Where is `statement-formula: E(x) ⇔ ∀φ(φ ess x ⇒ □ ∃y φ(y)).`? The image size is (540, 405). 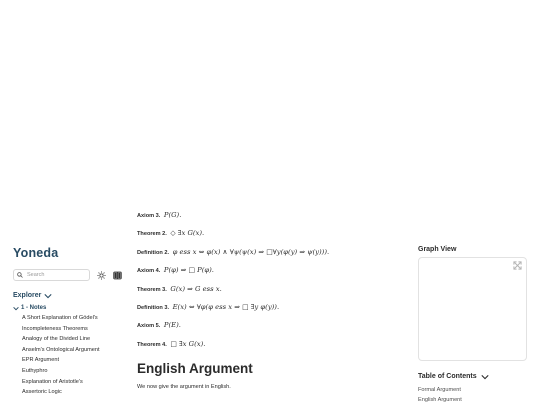 statement-formula: E(x) ⇔ ∀φ(φ ess x ⇒ □ ∃y φ(y)). is located at coordinates (226, 306).